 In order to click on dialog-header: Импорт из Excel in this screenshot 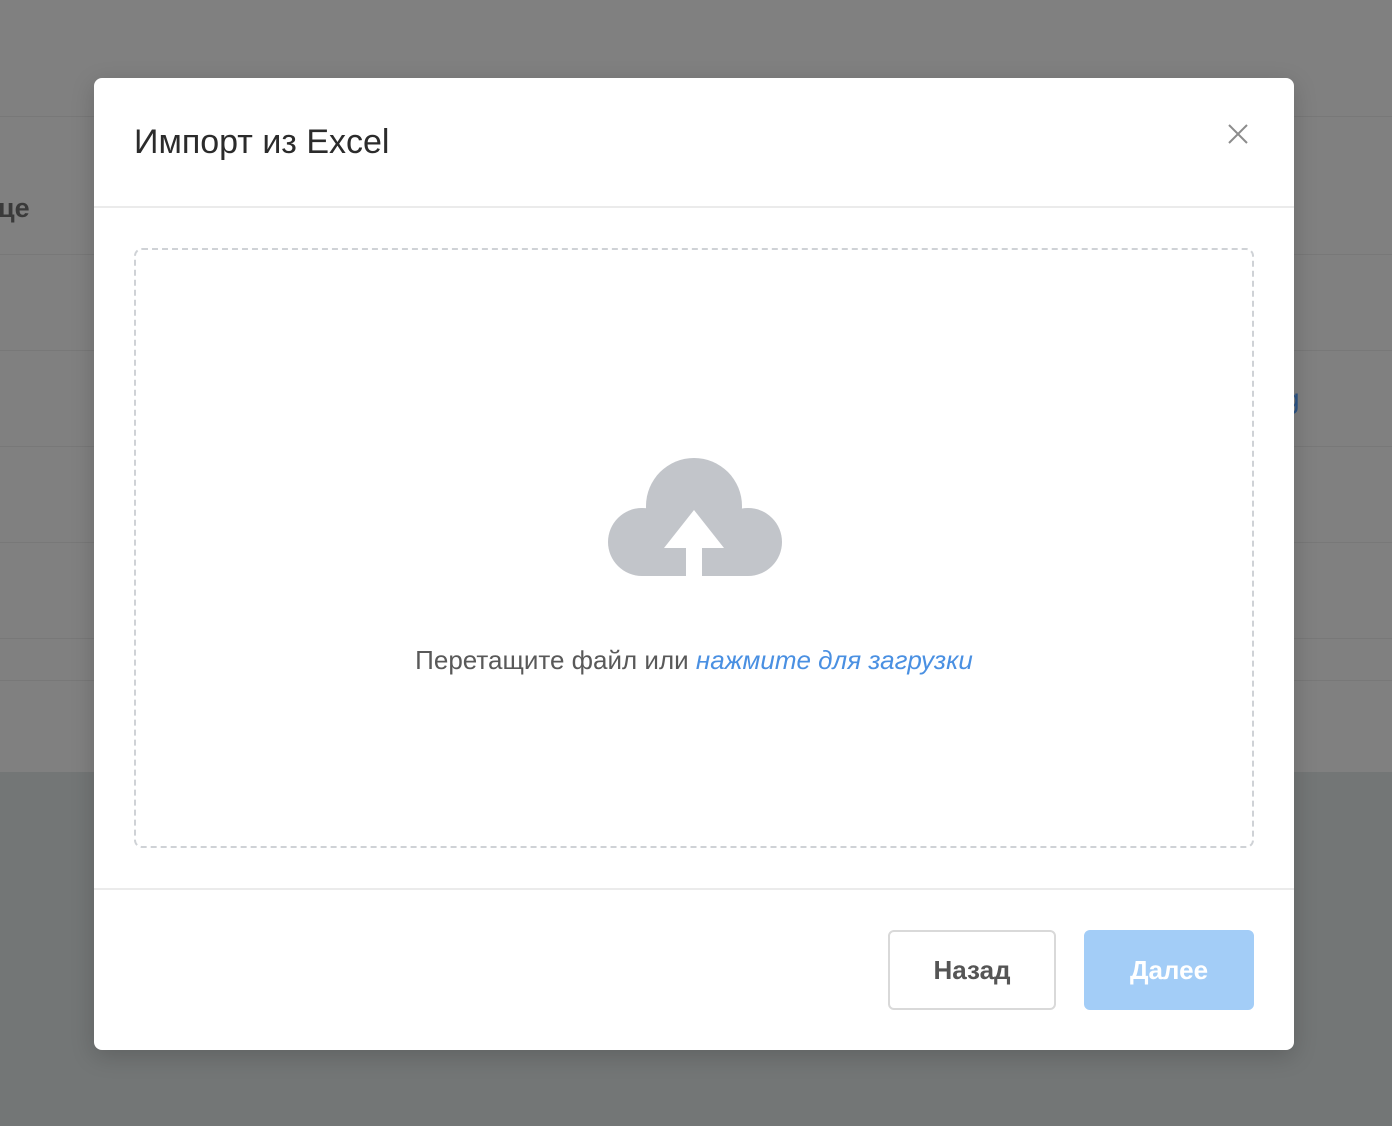, I will do `click(694, 143)`.